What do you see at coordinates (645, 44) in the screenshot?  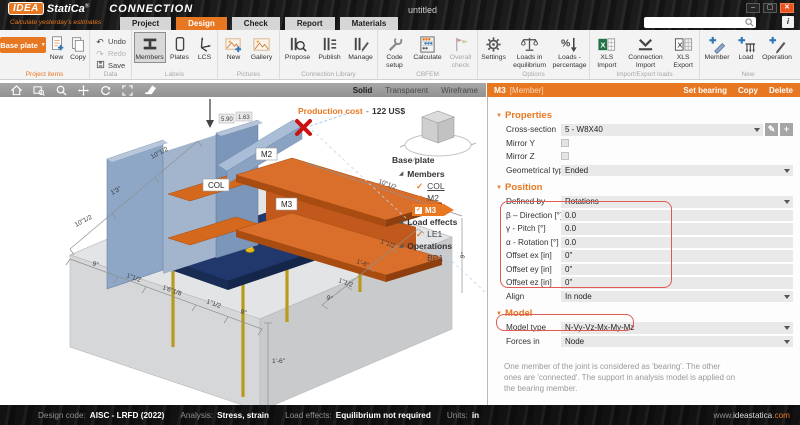 I see `import-arrow-icon` at bounding box center [645, 44].